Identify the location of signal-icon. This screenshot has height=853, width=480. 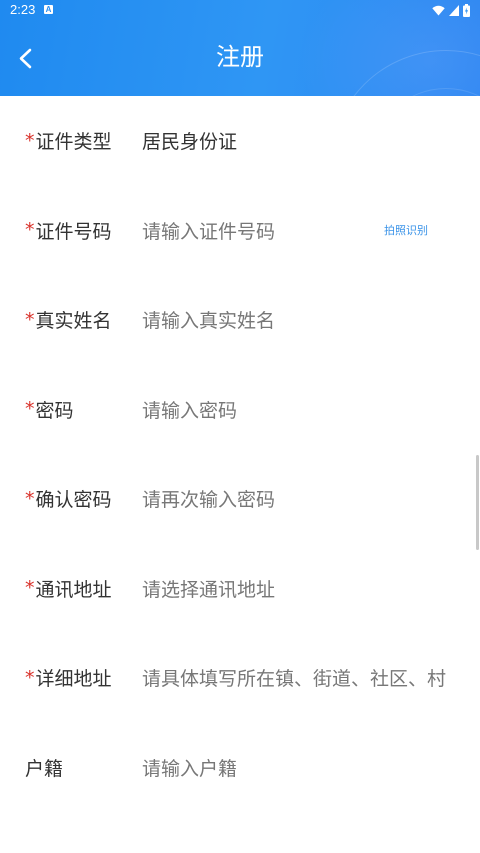
(454, 10).